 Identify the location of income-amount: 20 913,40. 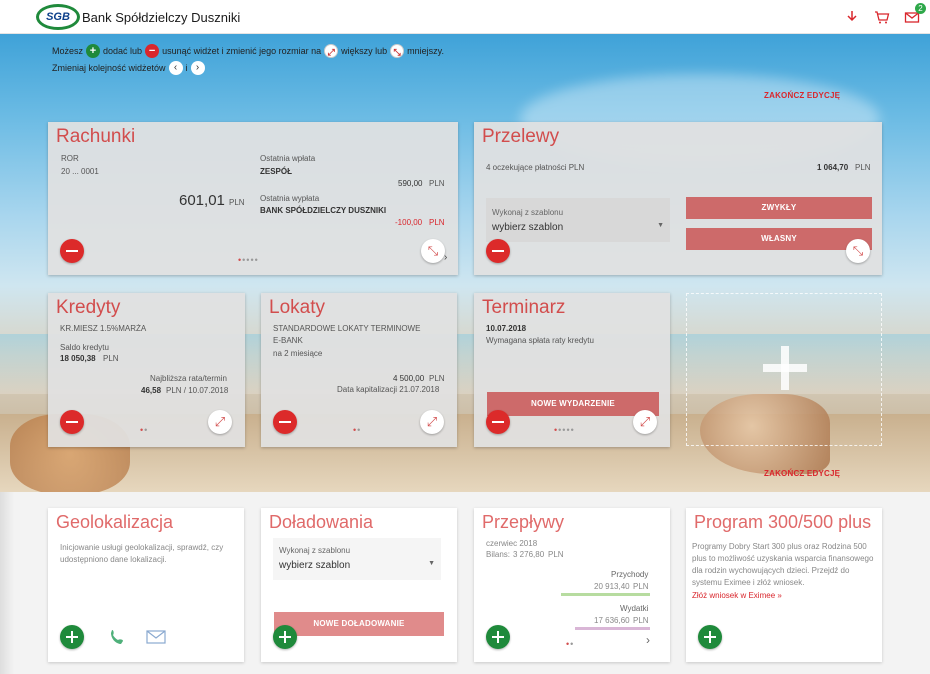
(612, 586).